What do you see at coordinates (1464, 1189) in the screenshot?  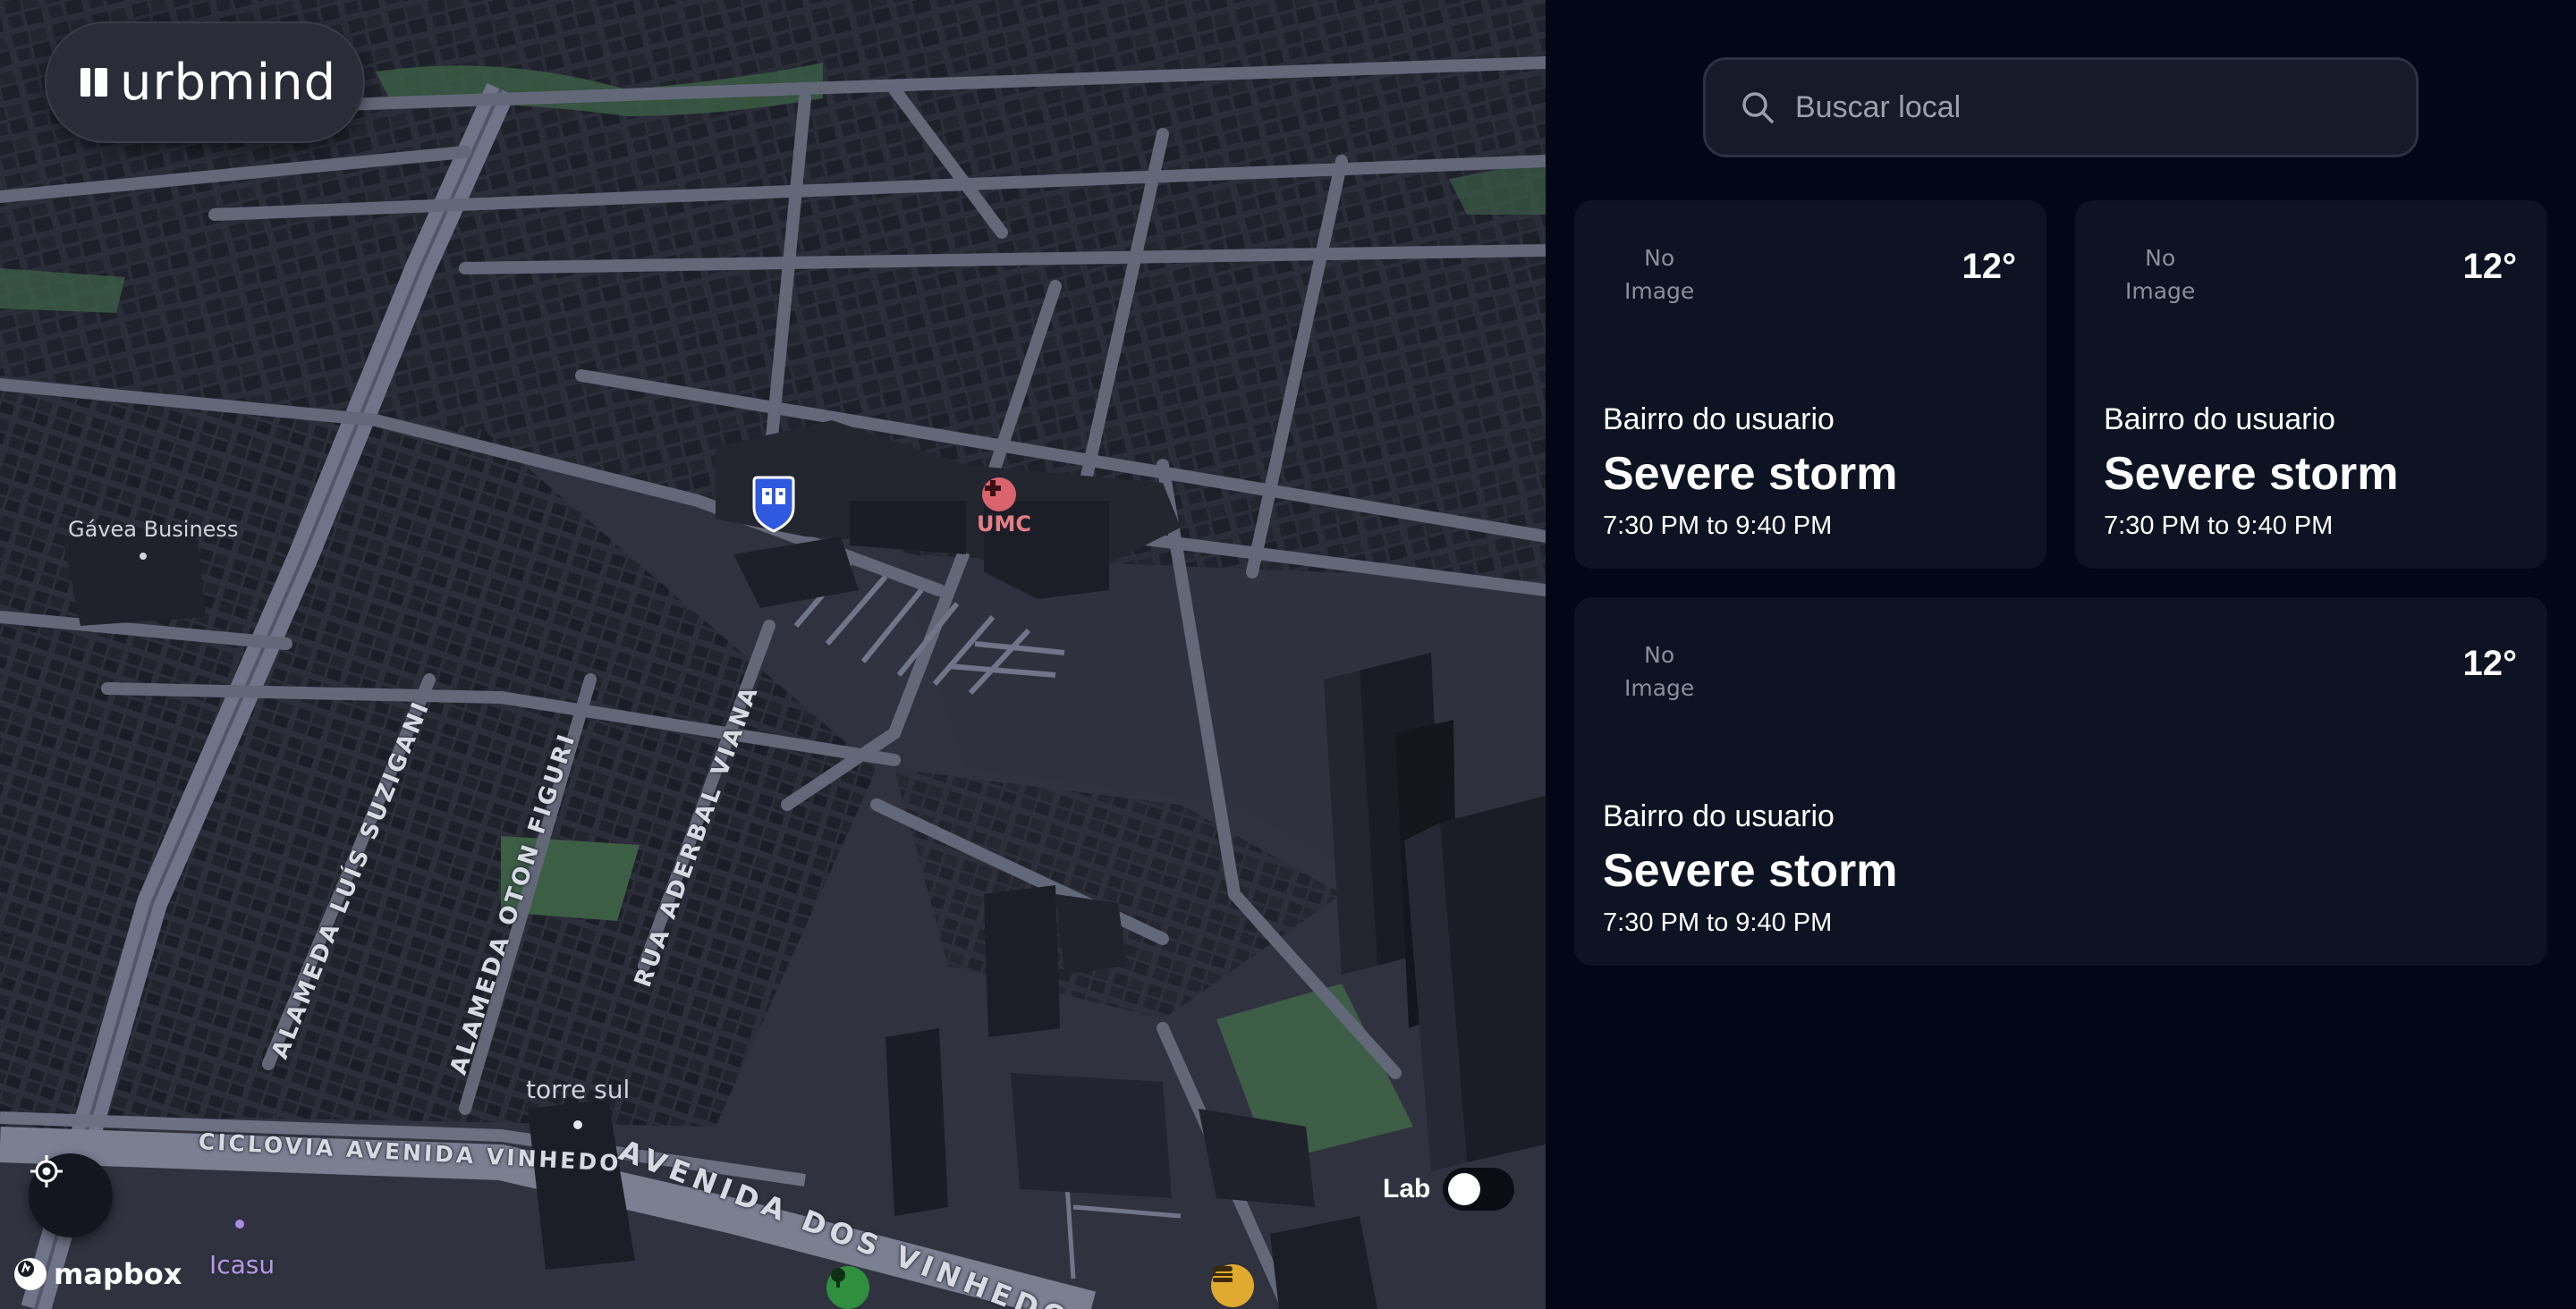 I see `lab-toggle-knob` at bounding box center [1464, 1189].